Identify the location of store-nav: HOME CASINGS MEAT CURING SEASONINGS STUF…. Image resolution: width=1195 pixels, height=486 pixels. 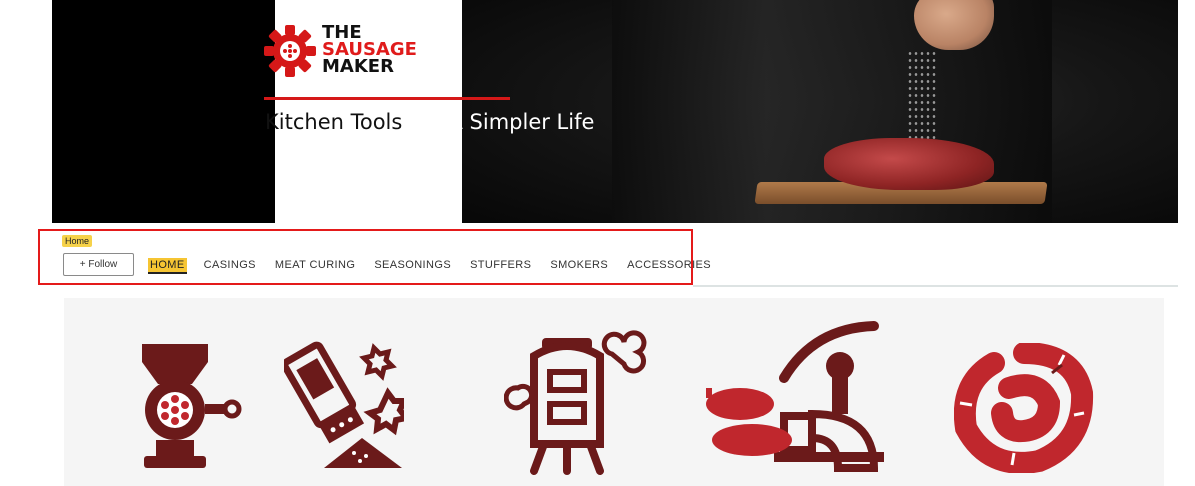
(439, 266).